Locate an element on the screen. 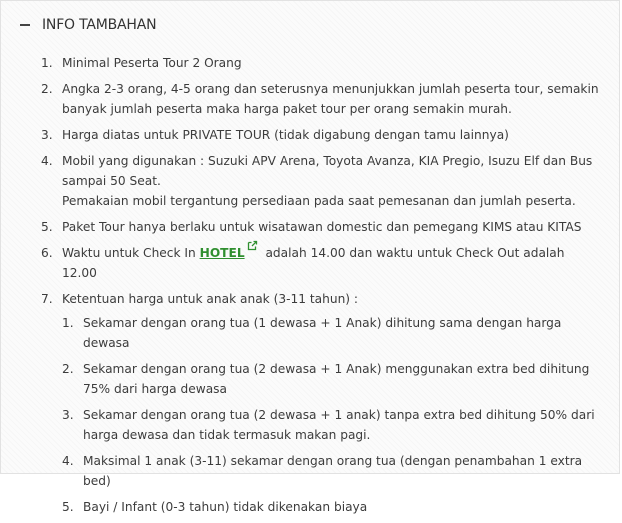  item-number: 2. is located at coordinates (47, 89).